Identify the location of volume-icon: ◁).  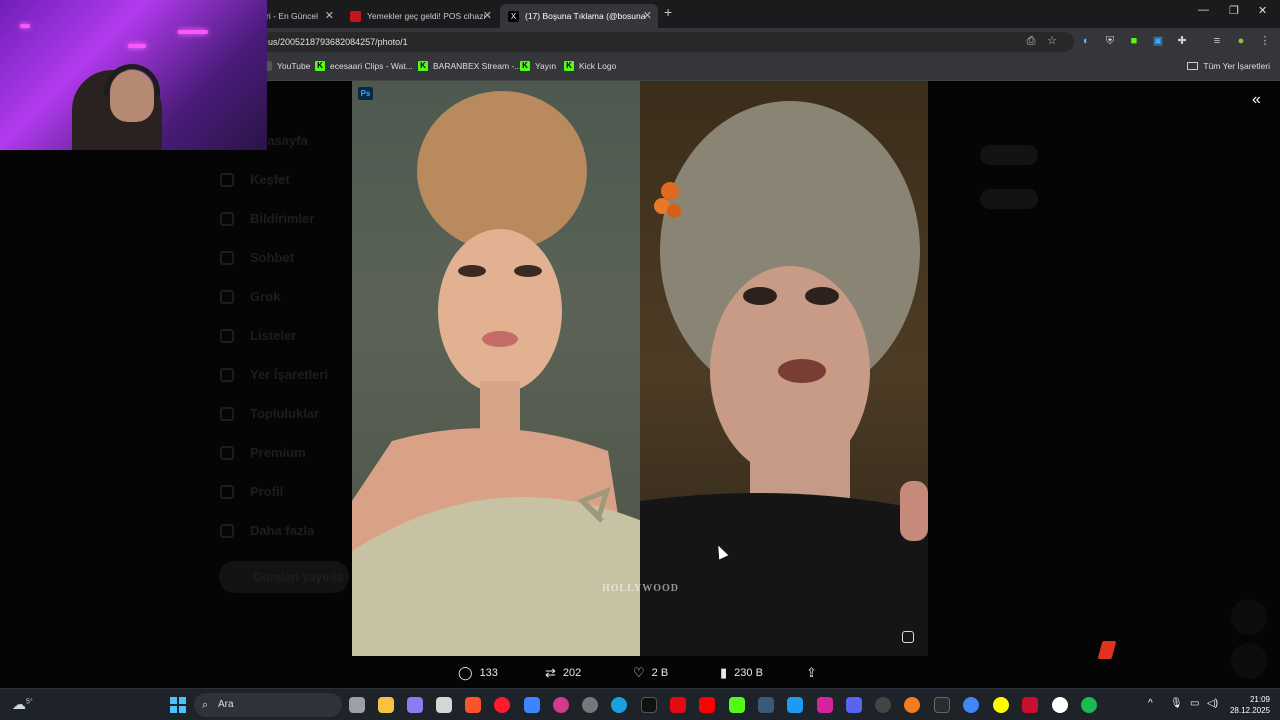
(1212, 703).